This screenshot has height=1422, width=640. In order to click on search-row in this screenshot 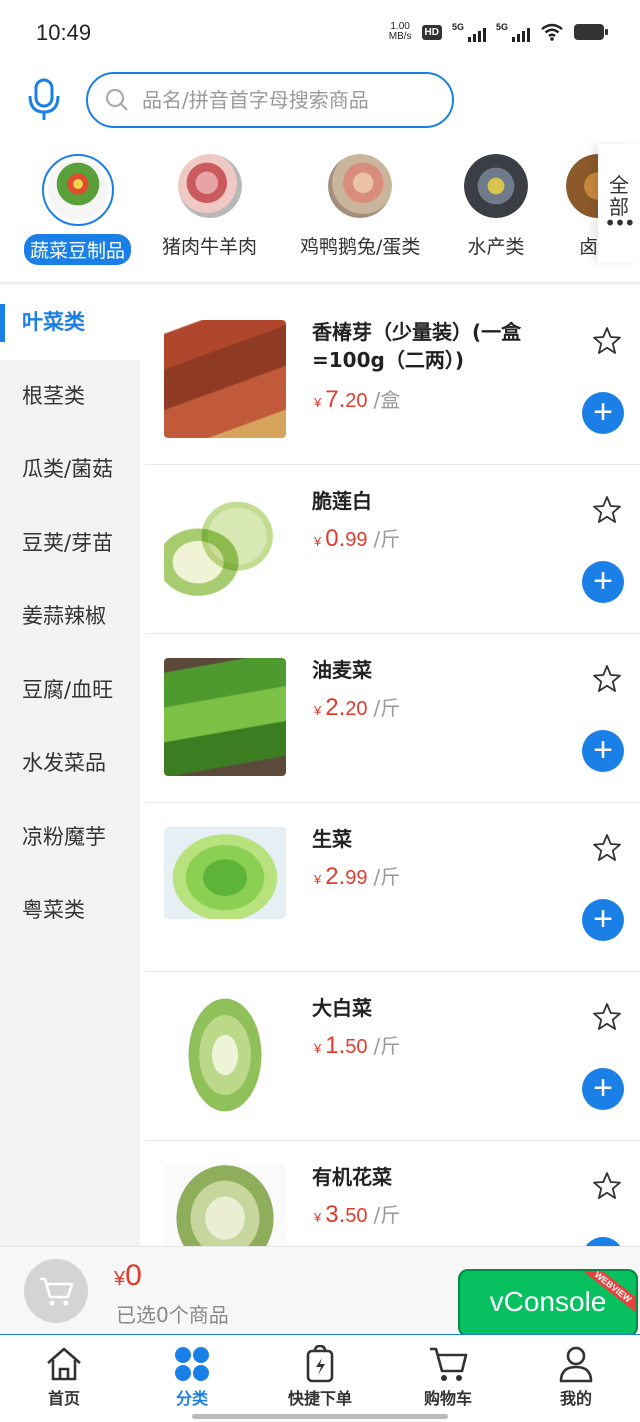, I will do `click(320, 102)`.